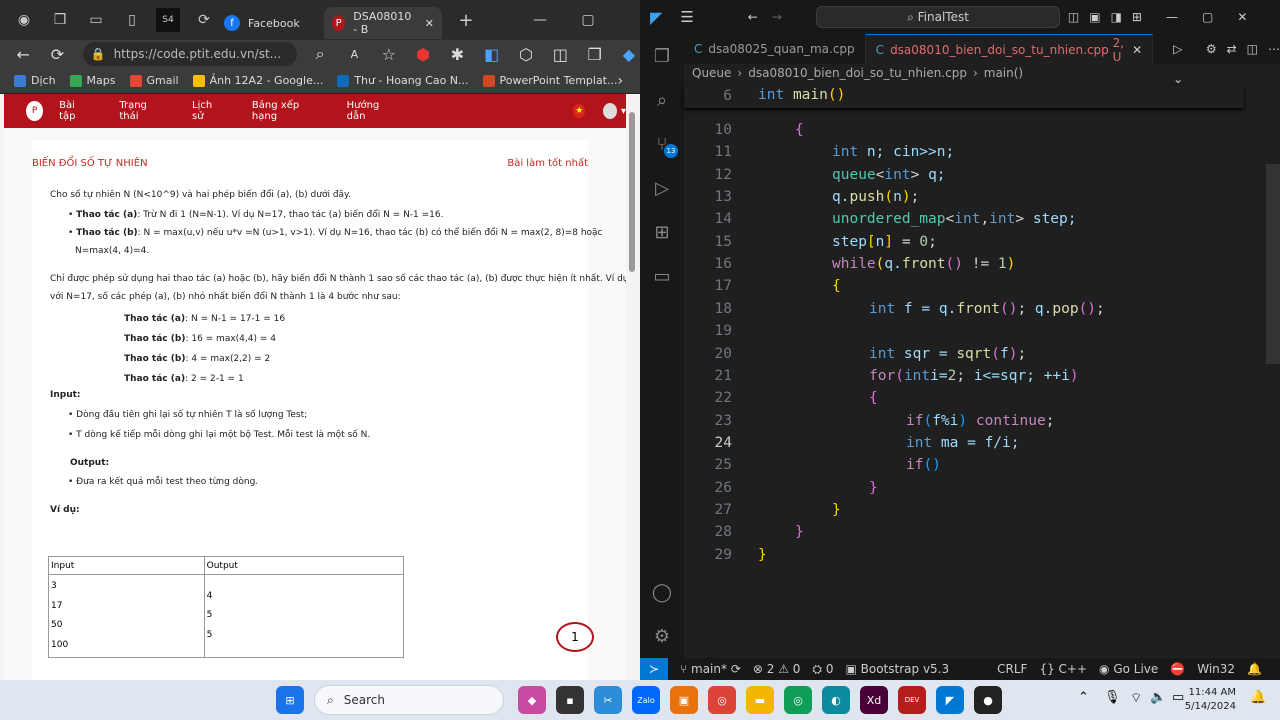 The height and width of the screenshot is (720, 1280). What do you see at coordinates (836, 700) in the screenshot?
I see `edge-icon: ◐` at bounding box center [836, 700].